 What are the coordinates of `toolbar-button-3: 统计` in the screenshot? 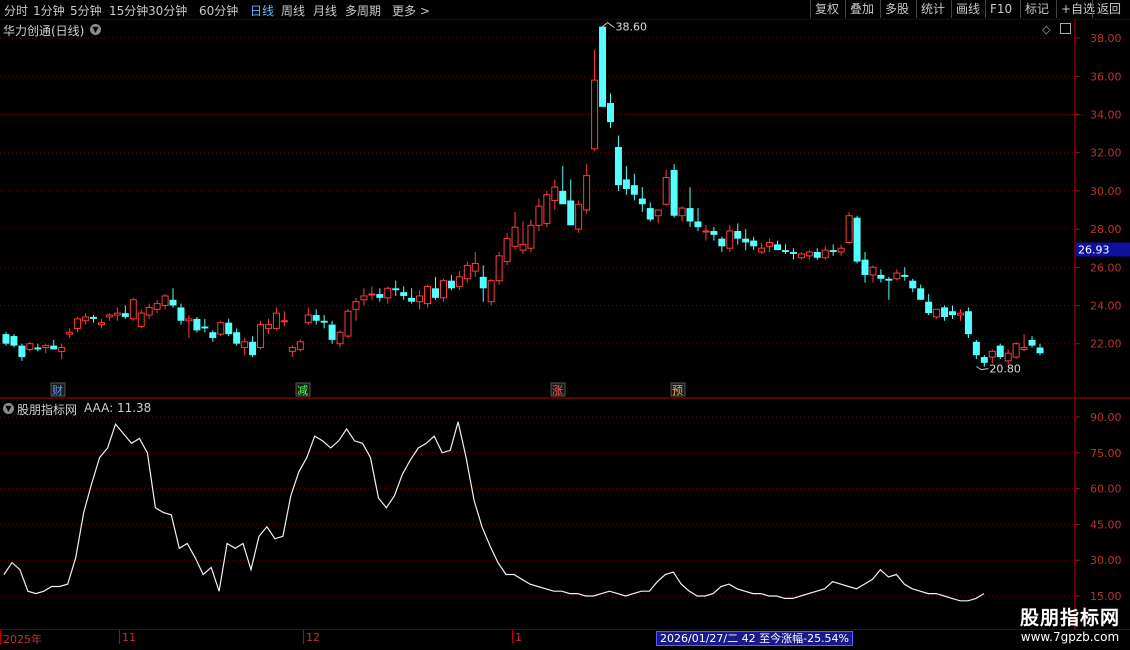 It's located at (932, 9).